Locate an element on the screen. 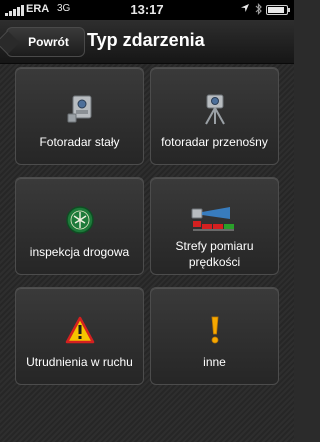 Image resolution: width=320 pixels, height=442 pixels. tile-other: inne is located at coordinates (214, 336).